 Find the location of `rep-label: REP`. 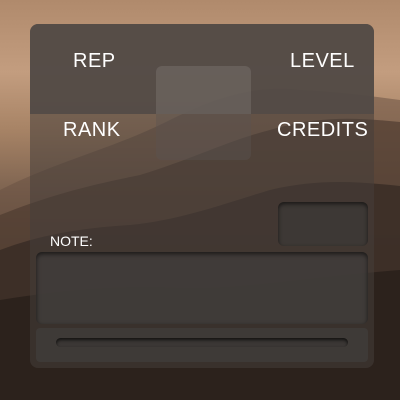

rep-label: REP is located at coordinates (94, 61).